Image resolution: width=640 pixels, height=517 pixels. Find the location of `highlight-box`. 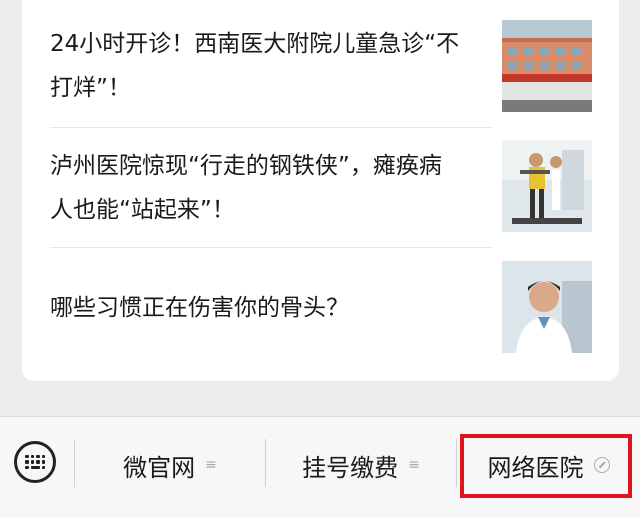

highlight-box is located at coordinates (546, 466).